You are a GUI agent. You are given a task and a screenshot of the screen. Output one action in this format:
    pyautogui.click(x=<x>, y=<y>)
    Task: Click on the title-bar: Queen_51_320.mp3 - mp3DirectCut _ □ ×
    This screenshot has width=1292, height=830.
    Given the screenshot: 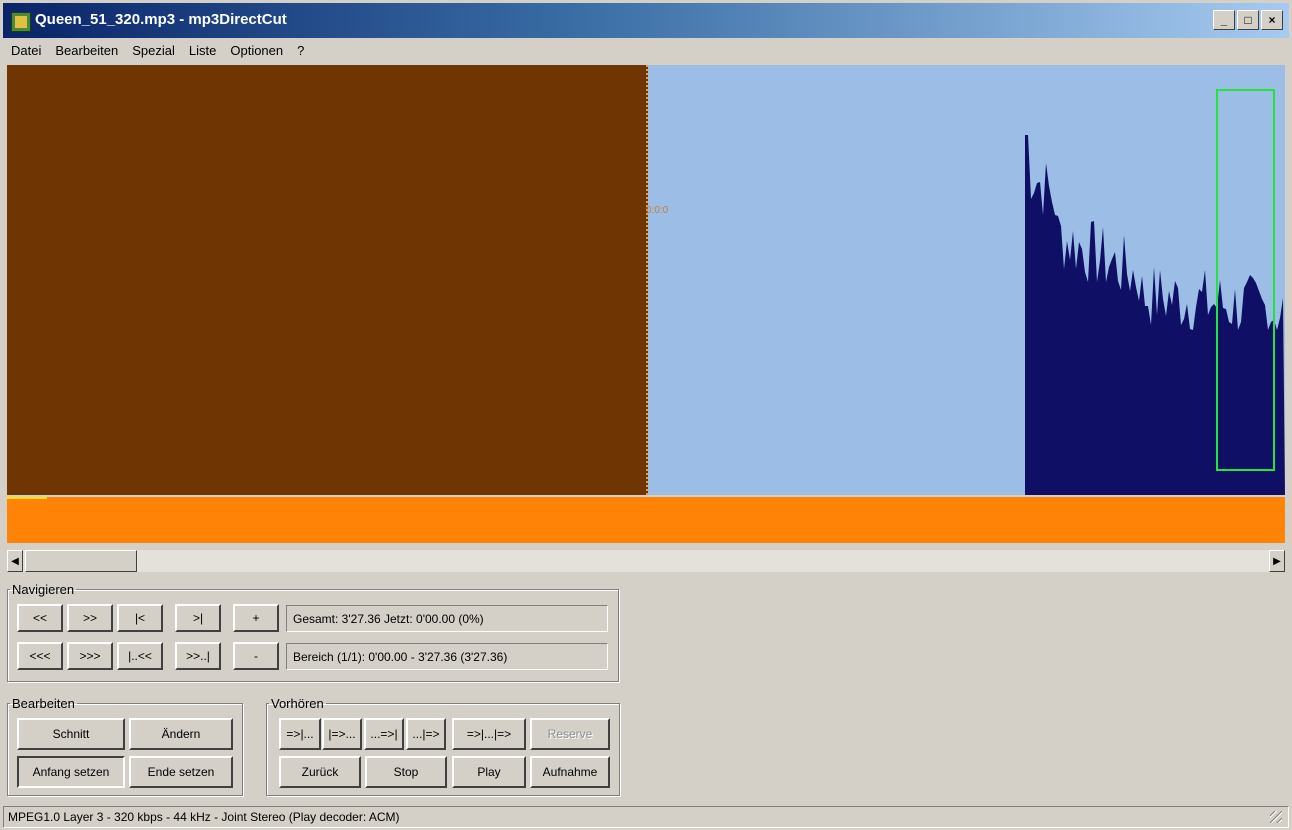 What is the action you would take?
    pyautogui.click(x=646, y=19)
    